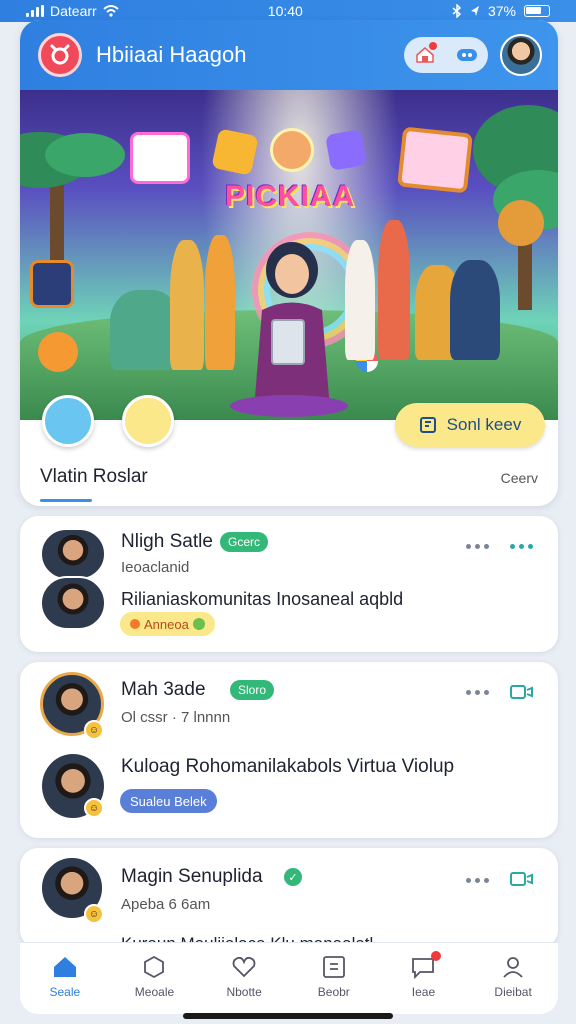  What do you see at coordinates (167, 542) in the screenshot?
I see `post-author-name: Nligh Satle` at bounding box center [167, 542].